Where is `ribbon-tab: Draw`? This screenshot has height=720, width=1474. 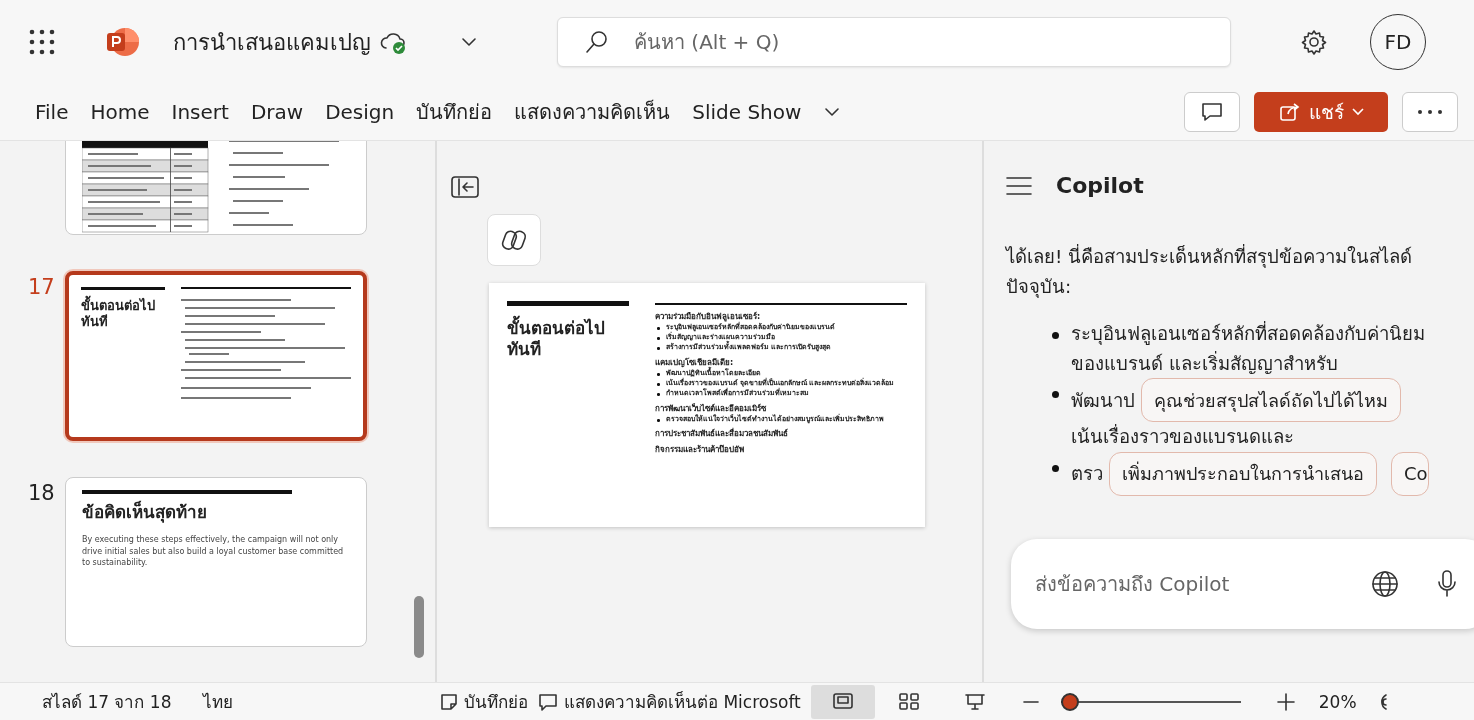
ribbon-tab: Draw is located at coordinates (277, 112).